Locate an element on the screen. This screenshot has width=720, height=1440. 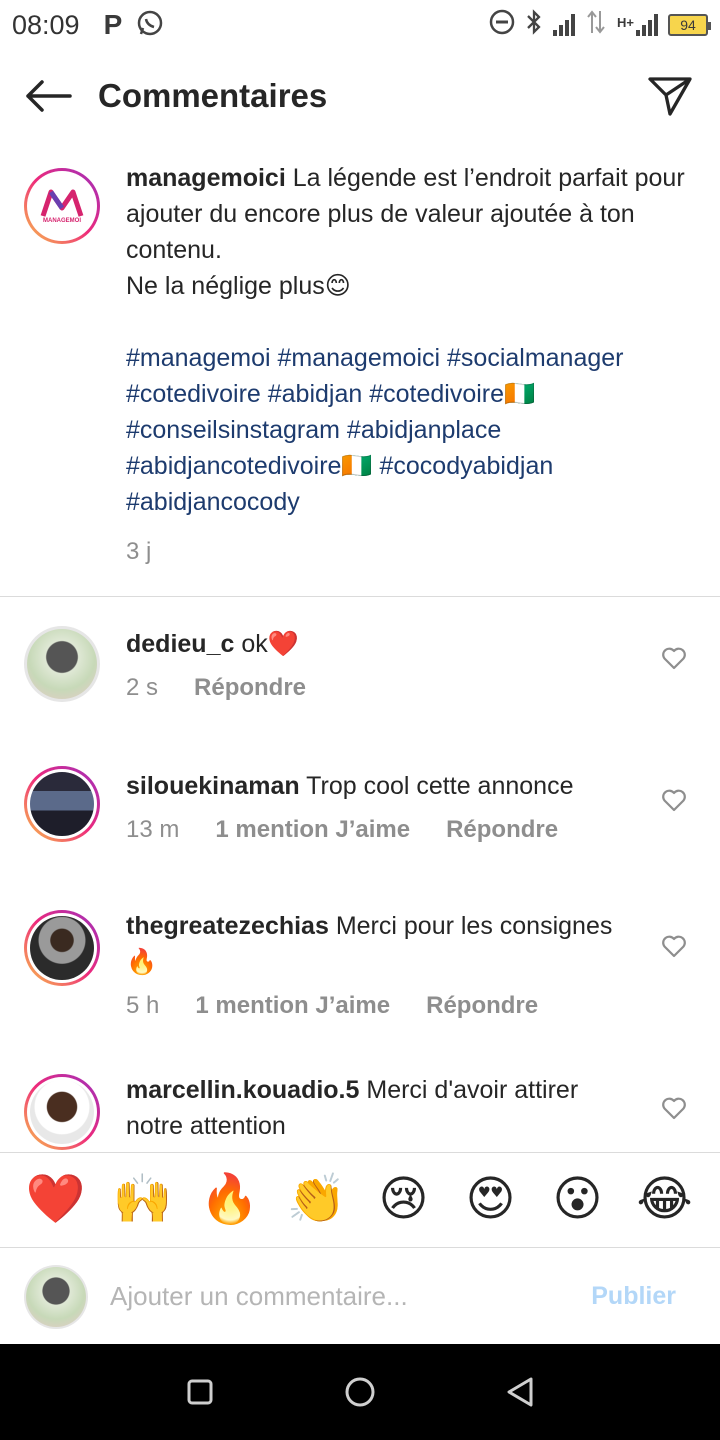
battery-level: 94 is located at coordinates (688, 25).